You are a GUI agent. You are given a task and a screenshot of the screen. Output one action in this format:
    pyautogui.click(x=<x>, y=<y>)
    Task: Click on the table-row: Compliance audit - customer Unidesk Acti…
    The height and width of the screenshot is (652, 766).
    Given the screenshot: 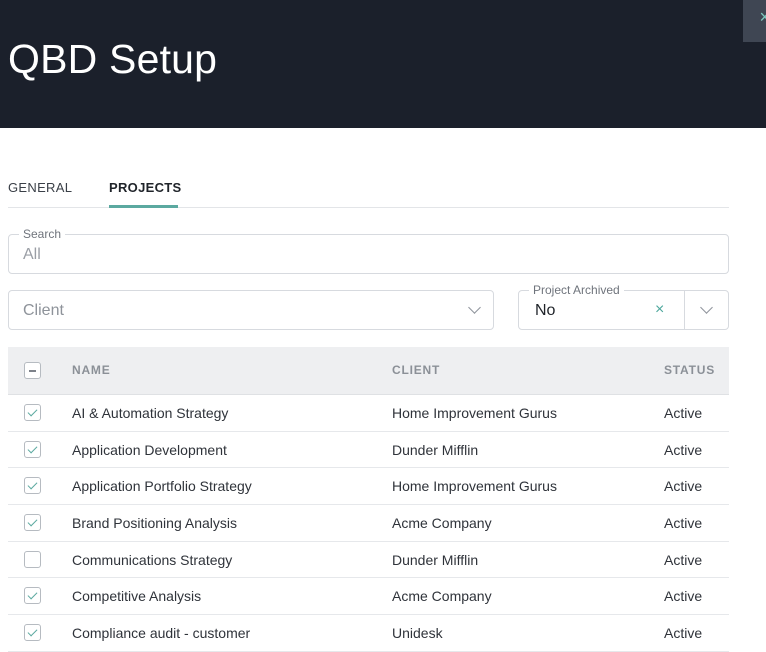 What is the action you would take?
    pyautogui.click(x=368, y=633)
    